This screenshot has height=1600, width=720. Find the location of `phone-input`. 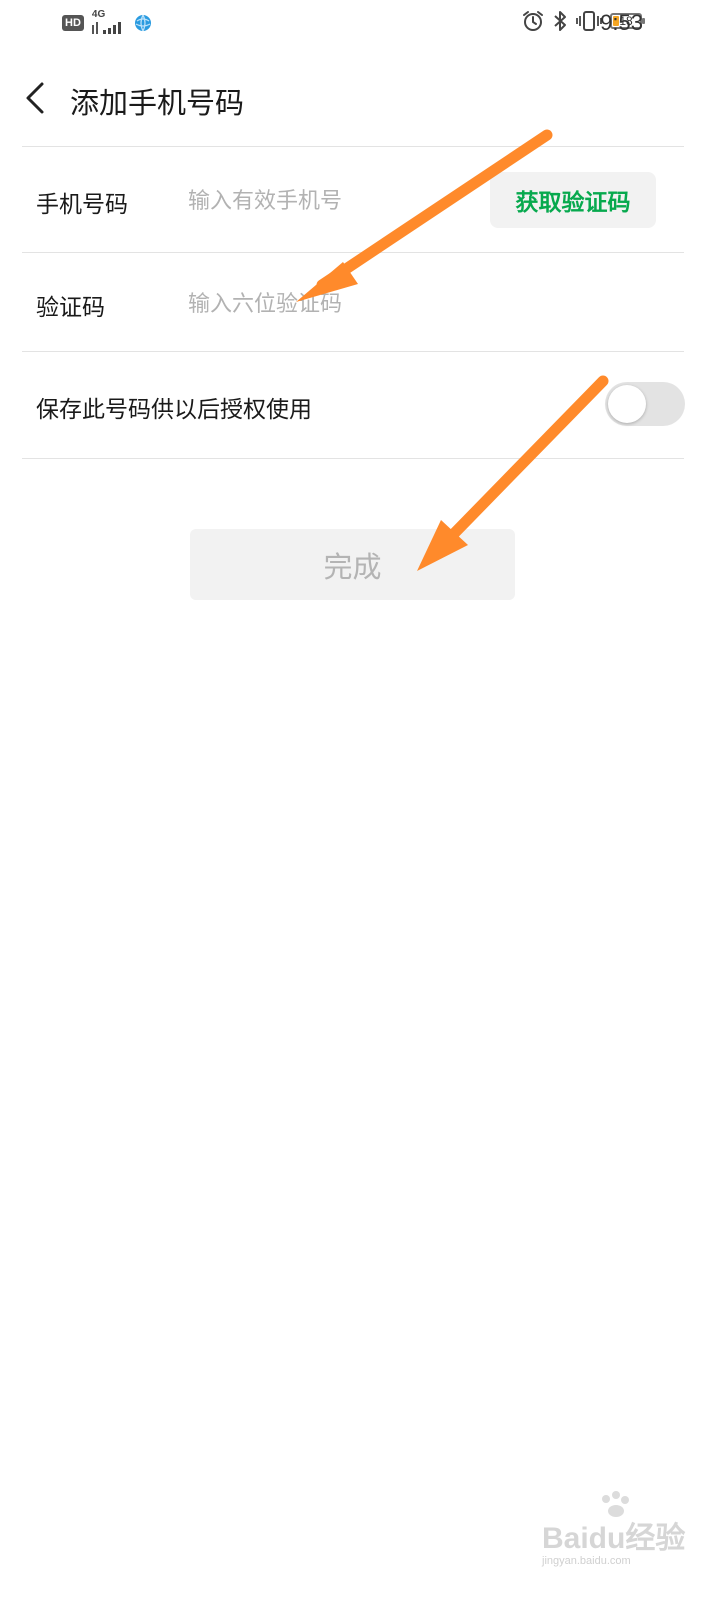

phone-input is located at coordinates (333, 201).